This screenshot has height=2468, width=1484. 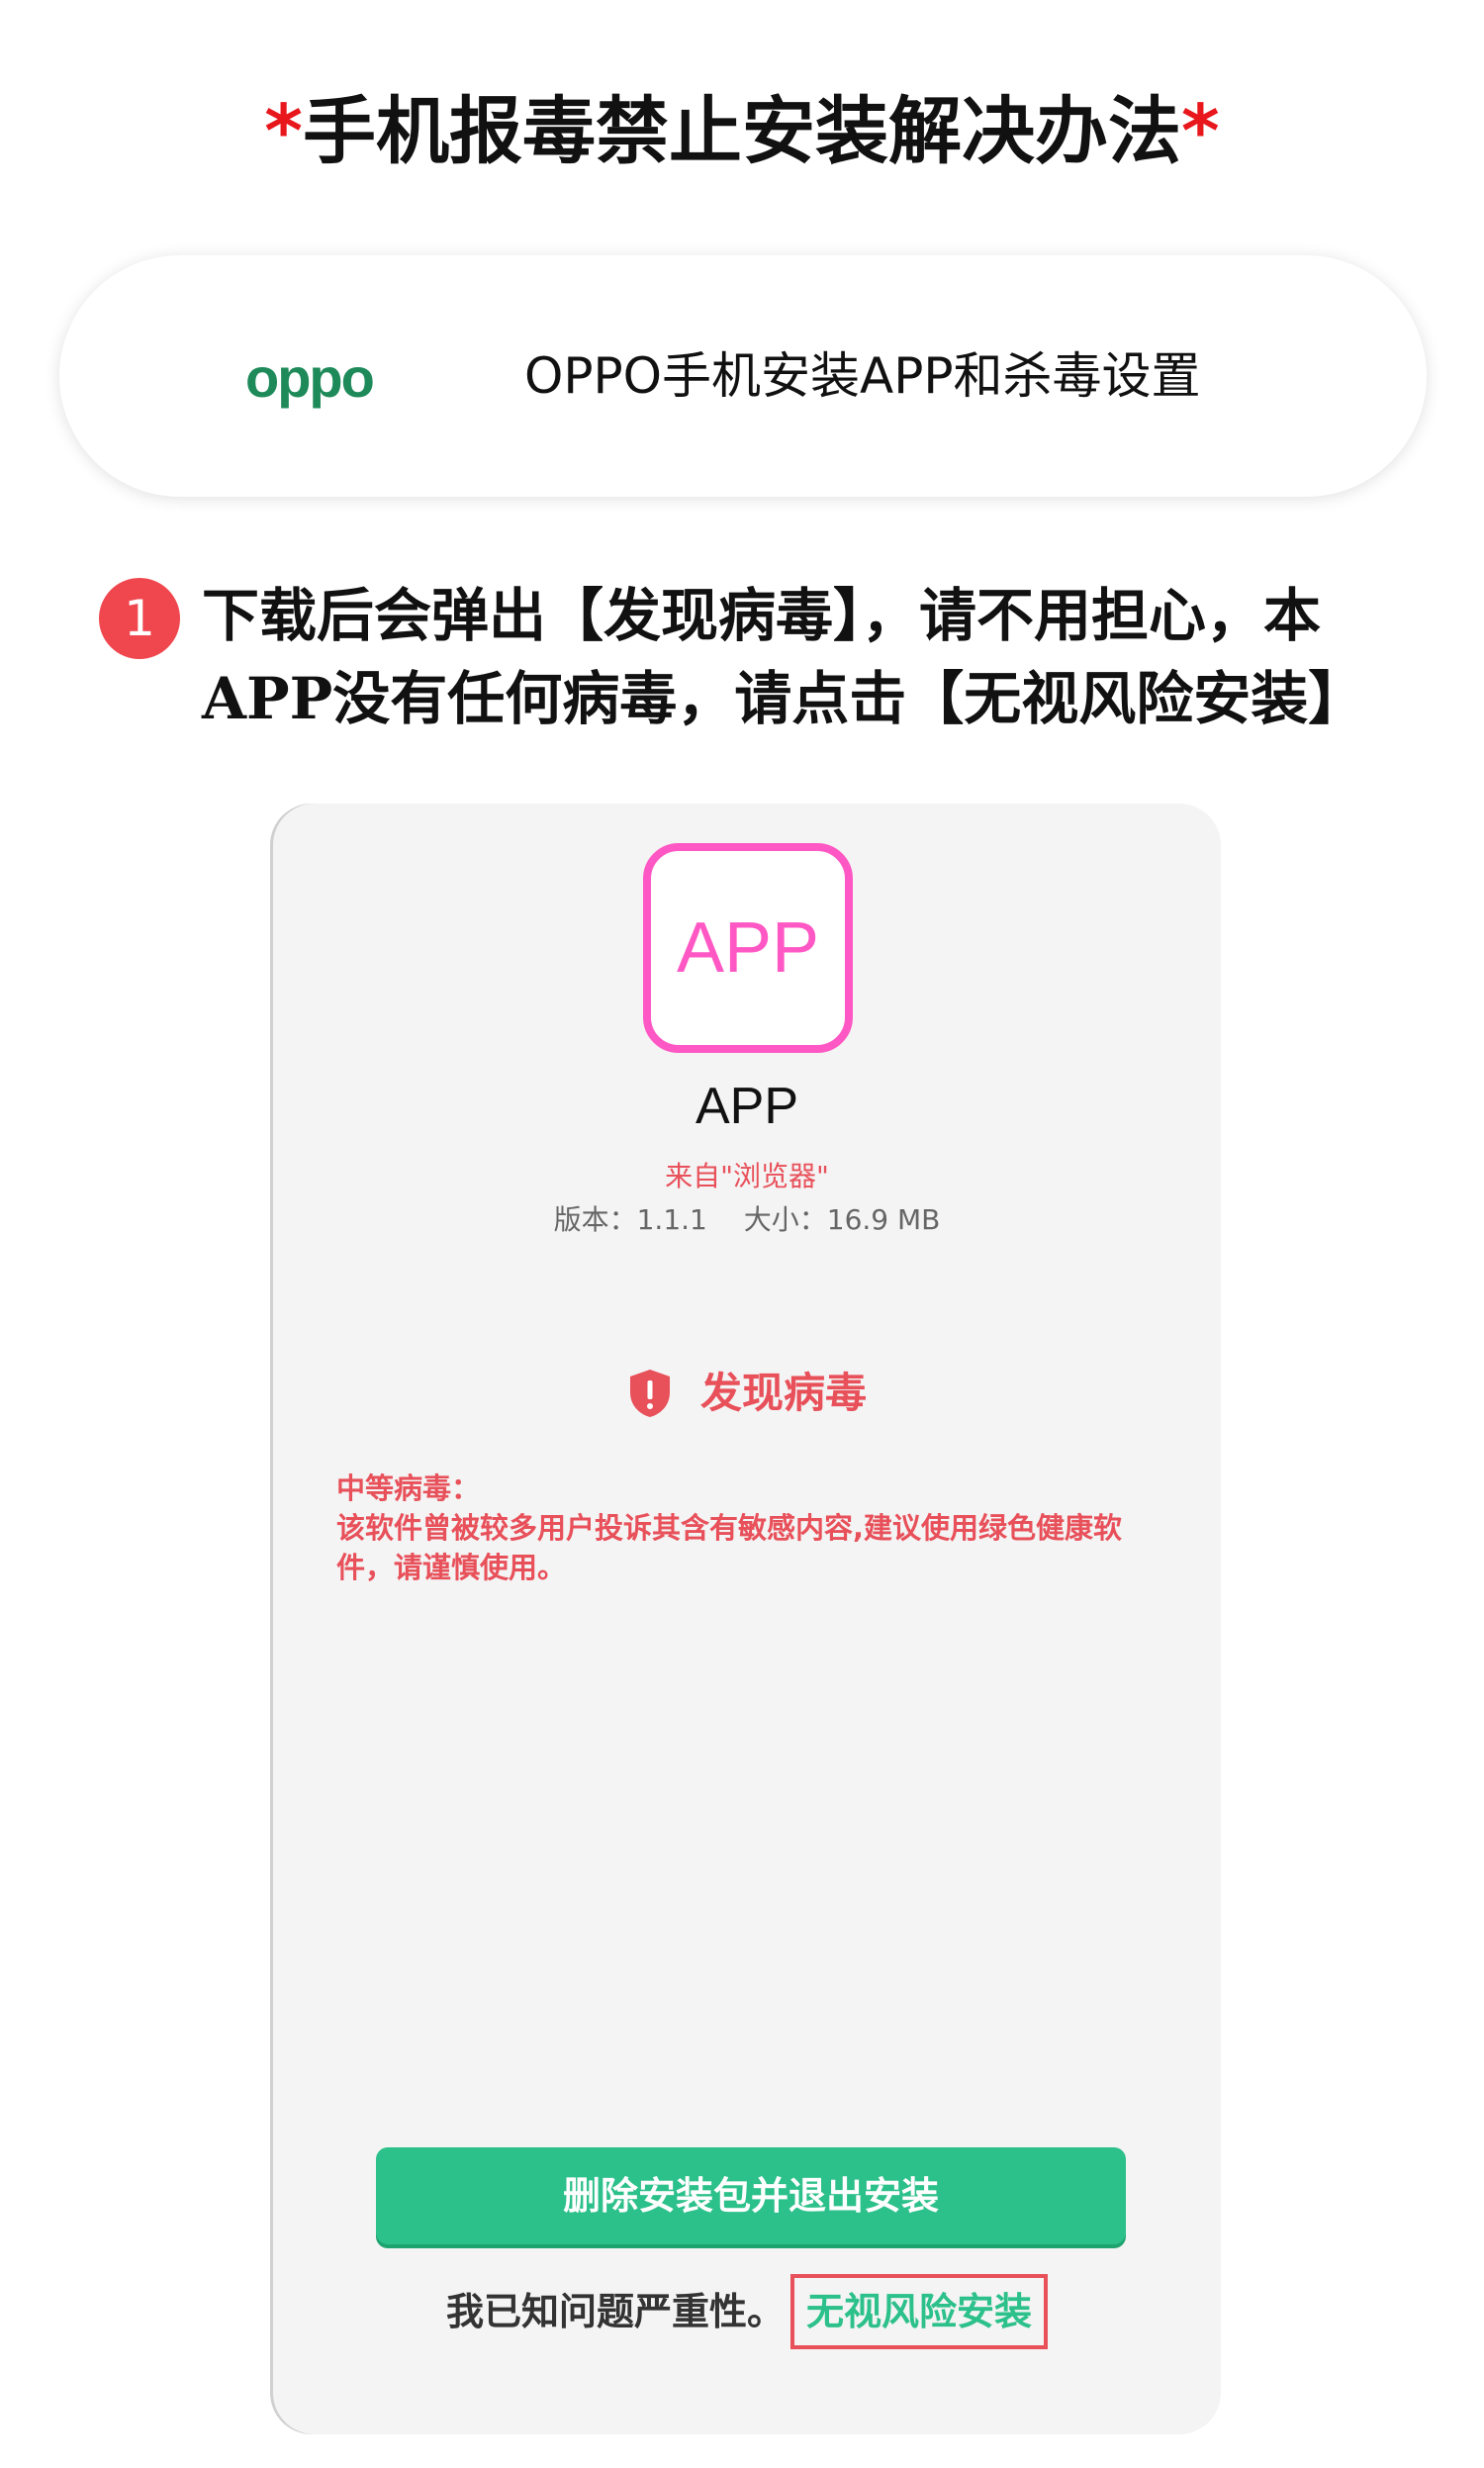 What do you see at coordinates (747, 1176) in the screenshot?
I see `app-source: 来自"浏览器"` at bounding box center [747, 1176].